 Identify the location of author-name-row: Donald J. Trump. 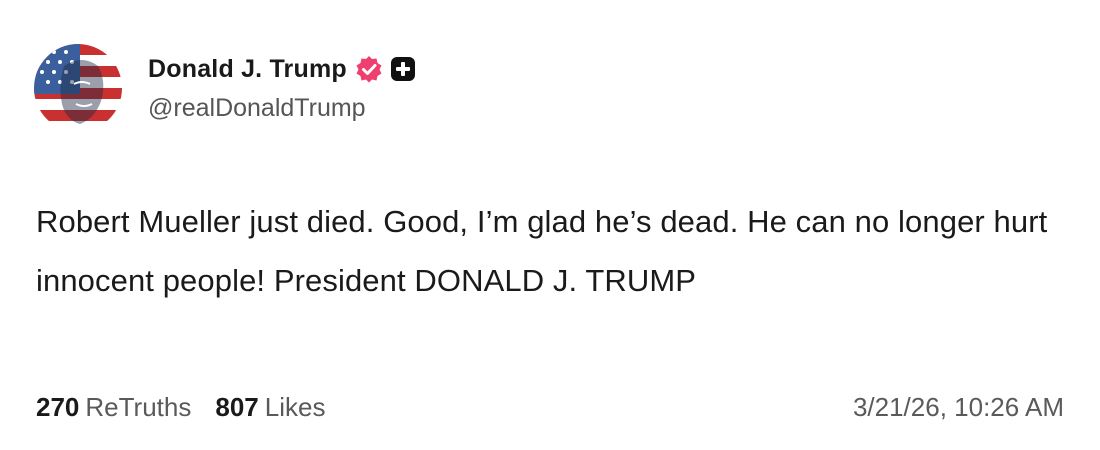
(281, 69).